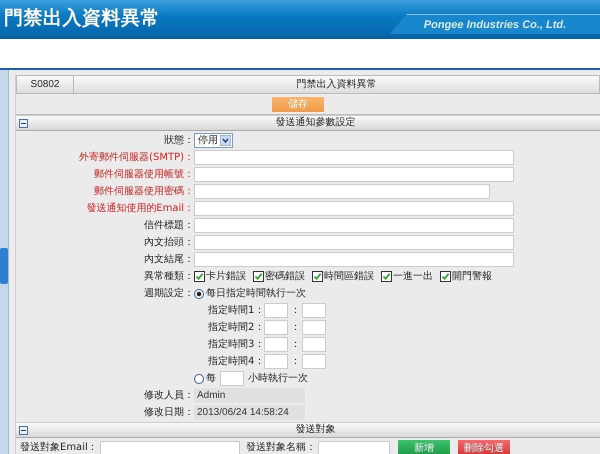 Image resolution: width=600 pixels, height=454 pixels. I want to click on readonly-field: Admin, so click(249, 395).